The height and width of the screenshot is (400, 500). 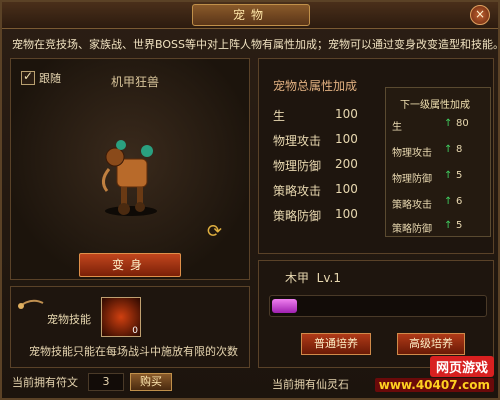 I want to click on stat-row: 策略防御 100, so click(x=315, y=215).